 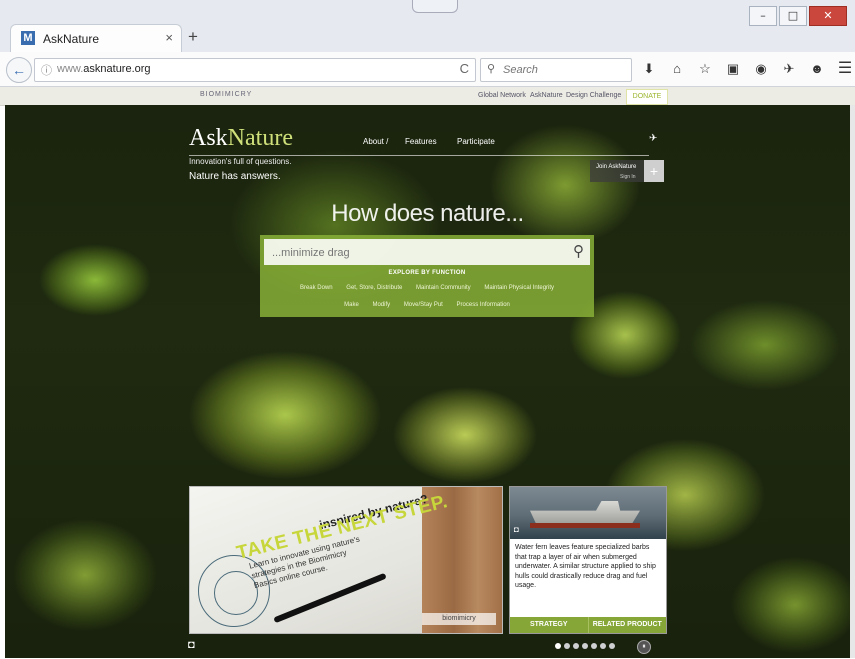 I want to click on function-modify: Modify, so click(x=381, y=305).